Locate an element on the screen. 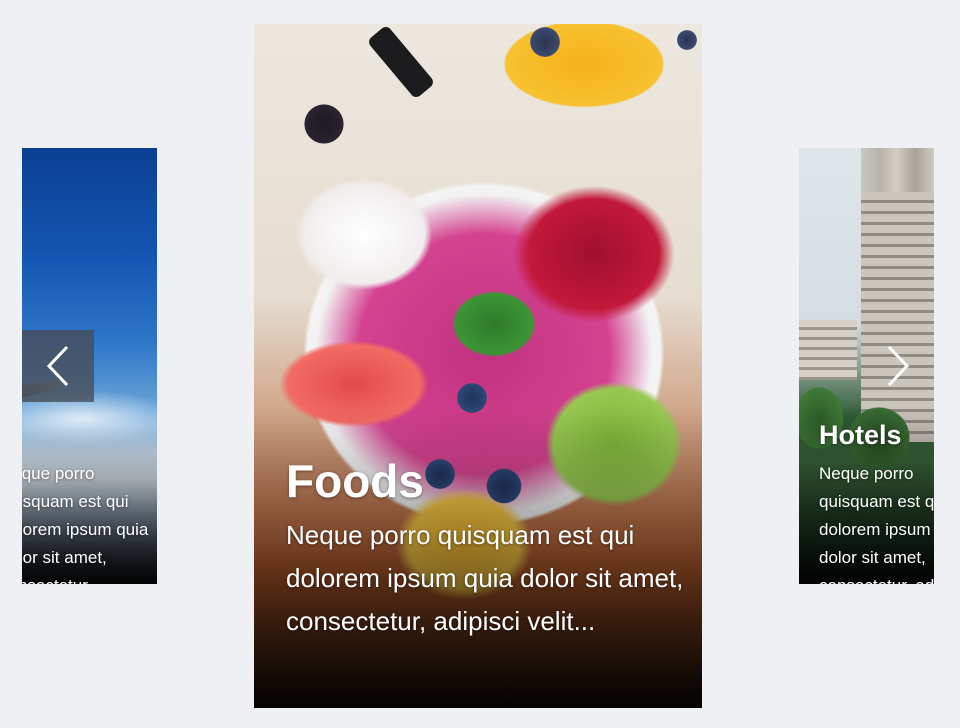 Image resolution: width=960 pixels, height=728 pixels. carousel-prev-button is located at coordinates (58, 366).